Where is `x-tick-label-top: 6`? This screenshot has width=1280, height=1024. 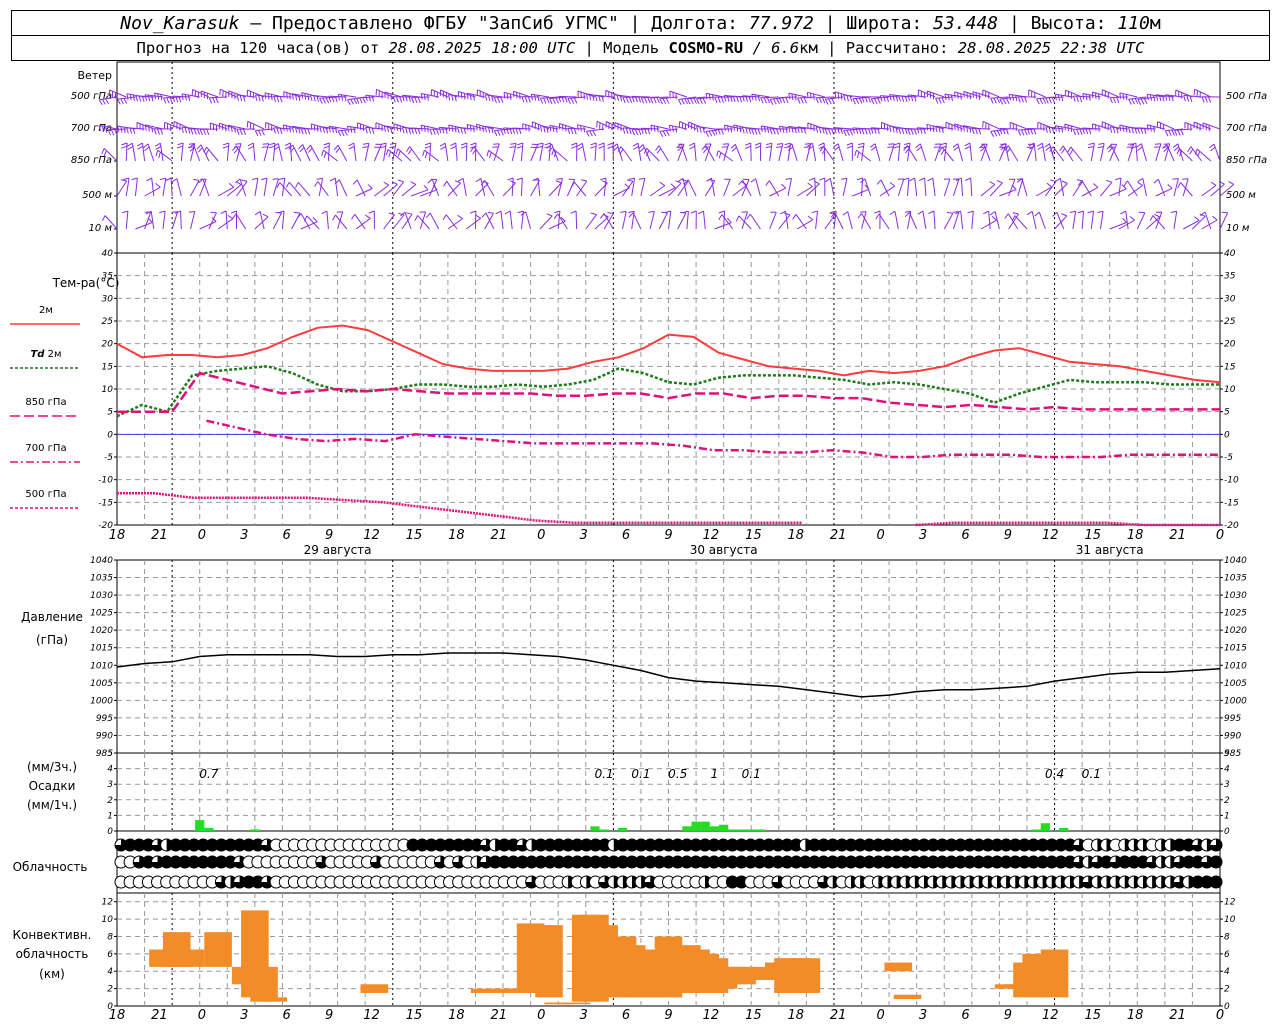 x-tick-label-top: 6 is located at coordinates (626, 535).